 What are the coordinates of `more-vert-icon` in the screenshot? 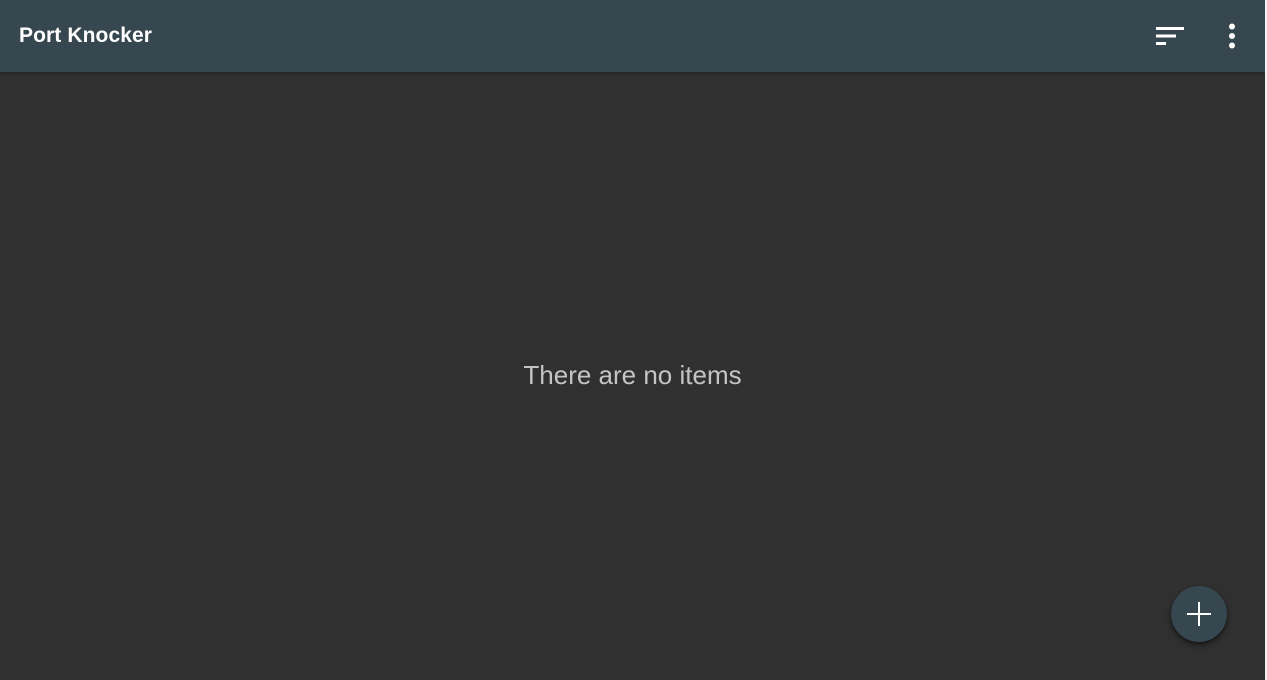 It's located at (1232, 36).